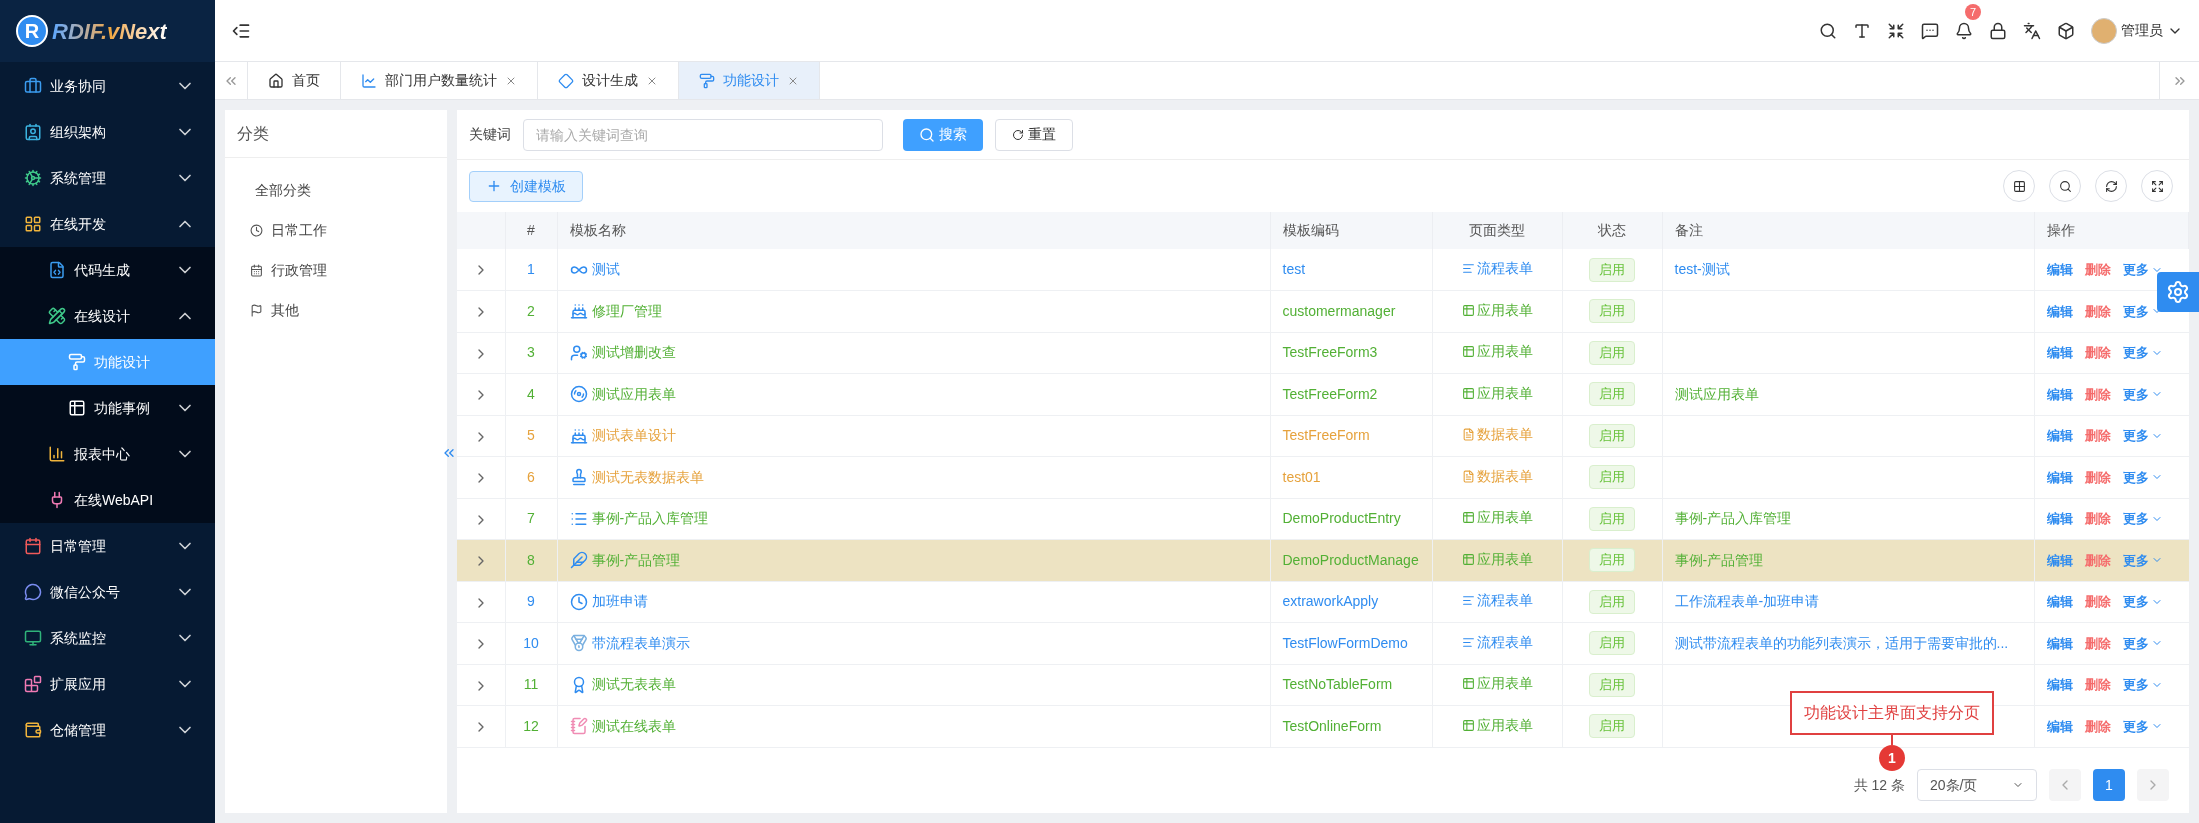  What do you see at coordinates (531, 726) in the screenshot?
I see `table-cell: 12` at bounding box center [531, 726].